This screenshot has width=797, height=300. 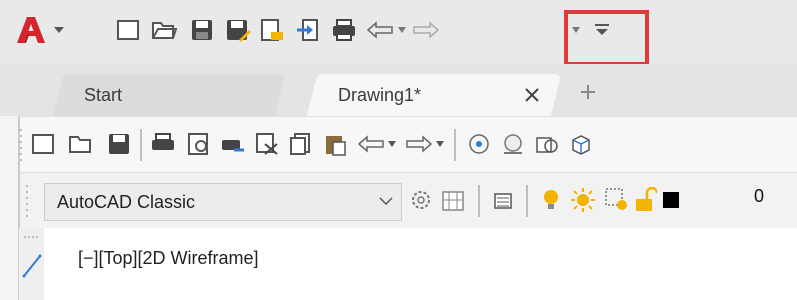 What do you see at coordinates (479, 144) in the screenshot?
I see `pan-realtime-icon` at bounding box center [479, 144].